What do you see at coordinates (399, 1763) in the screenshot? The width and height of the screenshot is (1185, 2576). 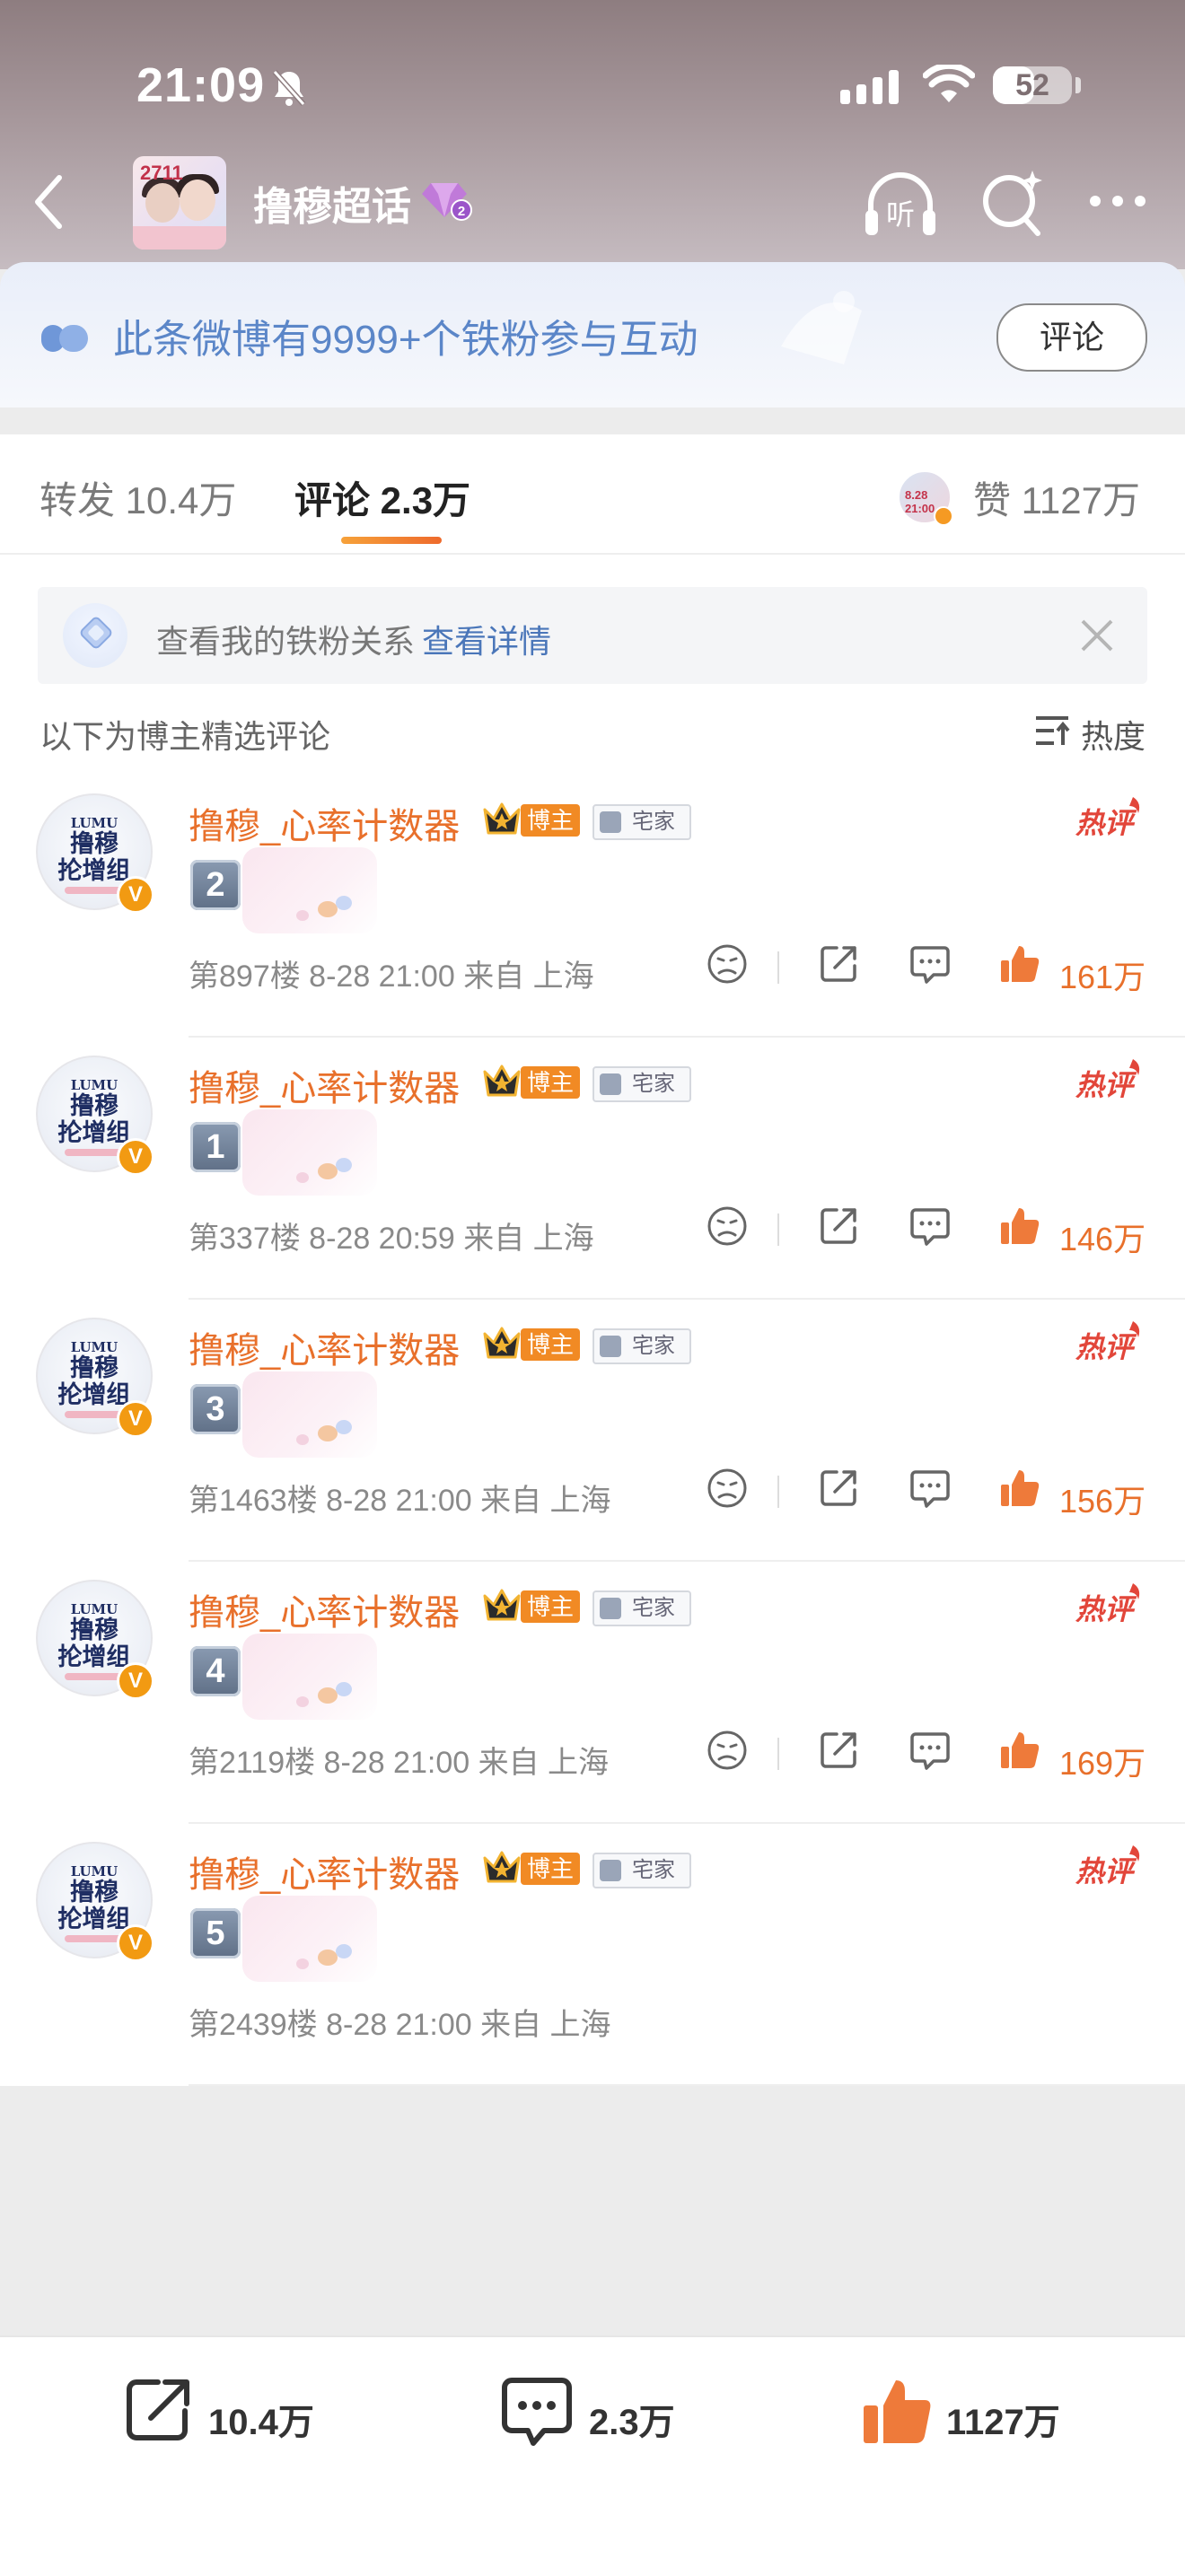 I see `comment-meta: 第2119楼 8-28 21:00 来自 上海` at bounding box center [399, 1763].